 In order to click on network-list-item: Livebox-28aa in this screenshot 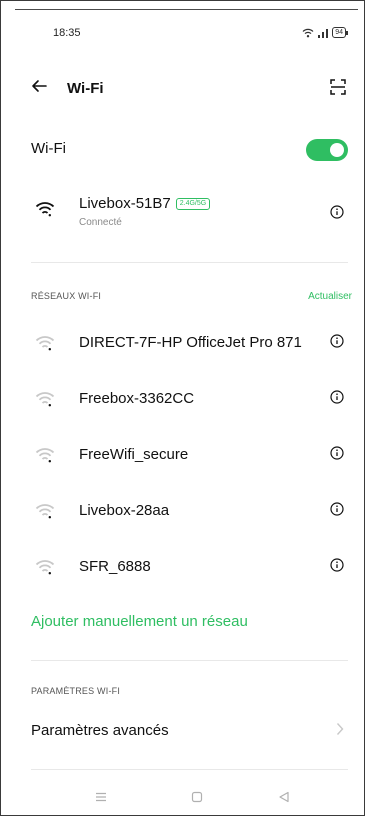, I will do `click(189, 511)`.